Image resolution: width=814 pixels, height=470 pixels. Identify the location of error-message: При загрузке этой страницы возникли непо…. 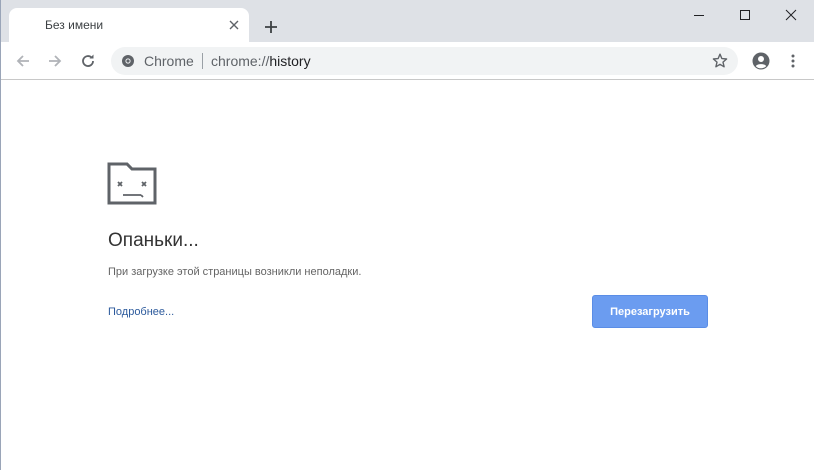
(235, 272).